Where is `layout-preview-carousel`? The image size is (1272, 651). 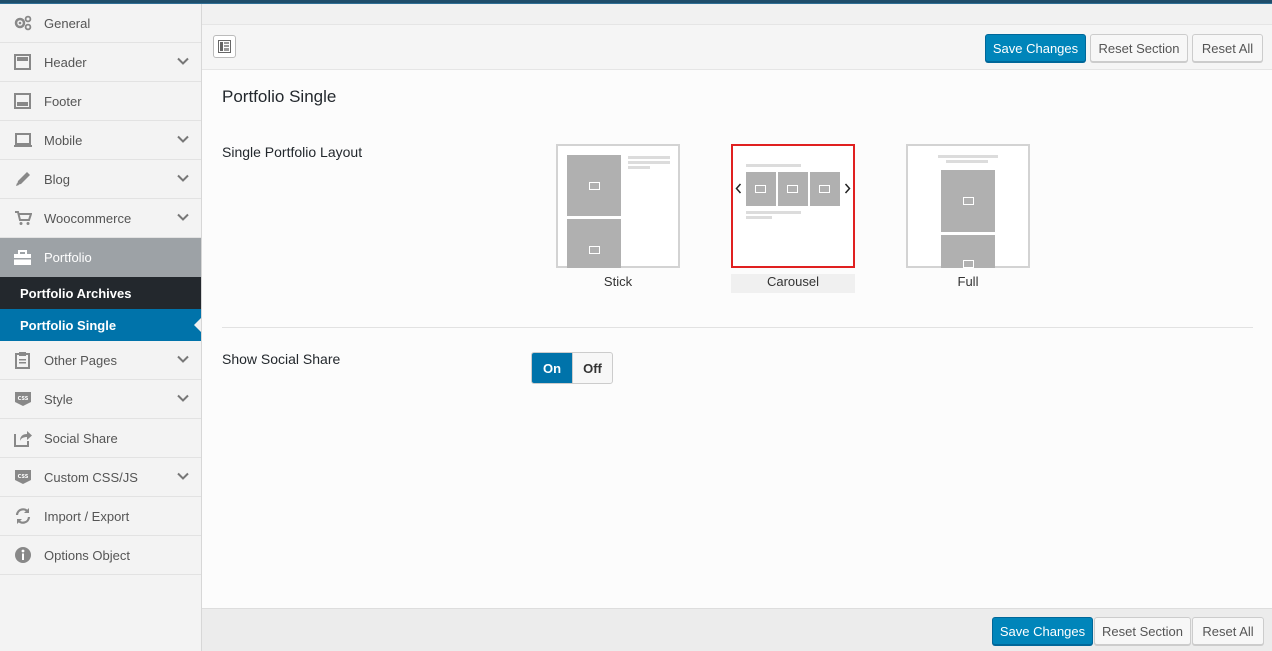 layout-preview-carousel is located at coordinates (793, 206).